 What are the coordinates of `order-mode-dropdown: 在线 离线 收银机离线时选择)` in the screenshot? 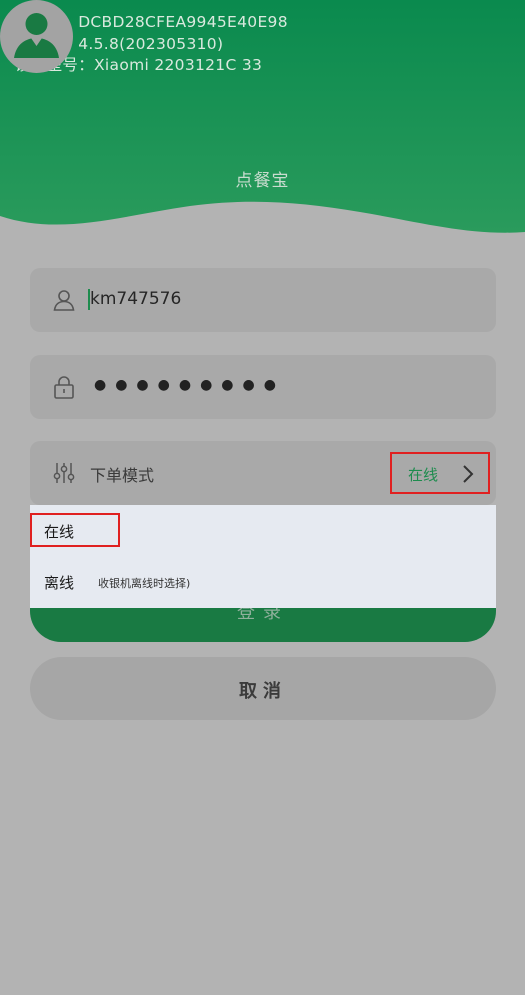 It's located at (263, 556).